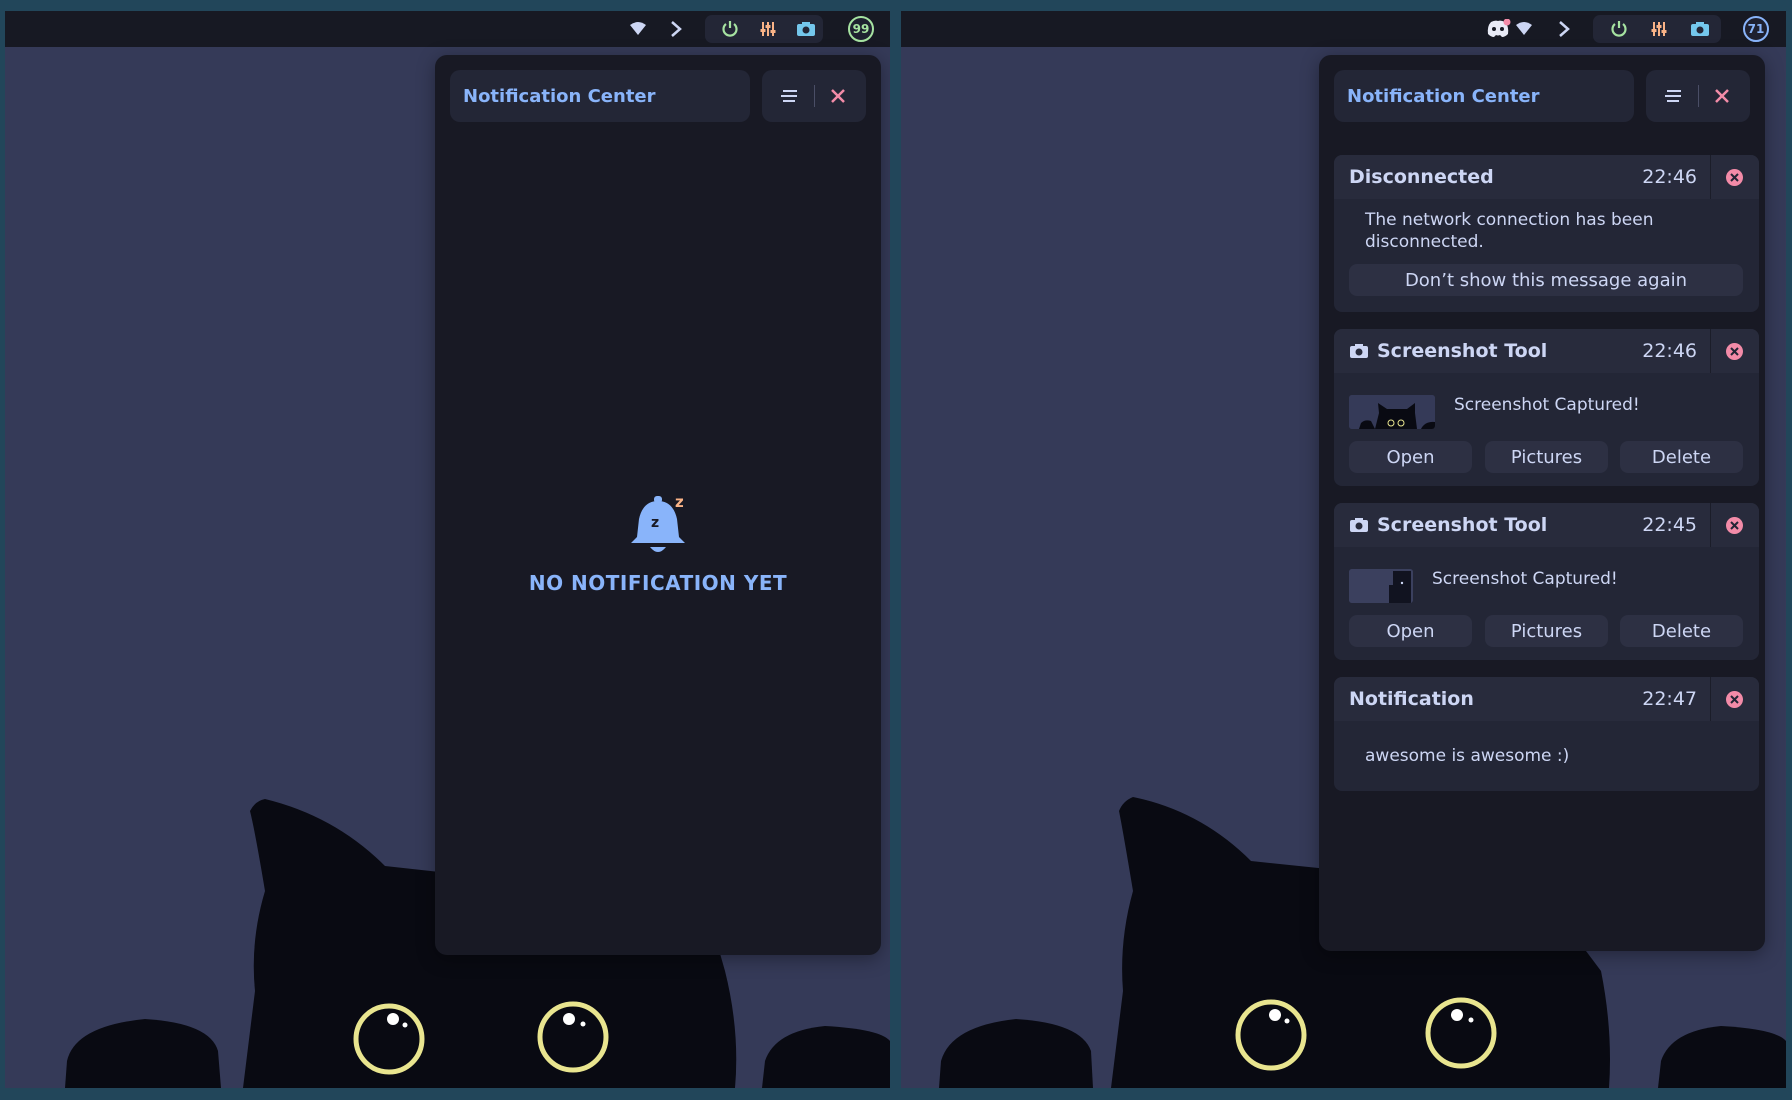 This screenshot has height=1100, width=1792. I want to click on card-header: Notification 22:47, so click(1546, 699).